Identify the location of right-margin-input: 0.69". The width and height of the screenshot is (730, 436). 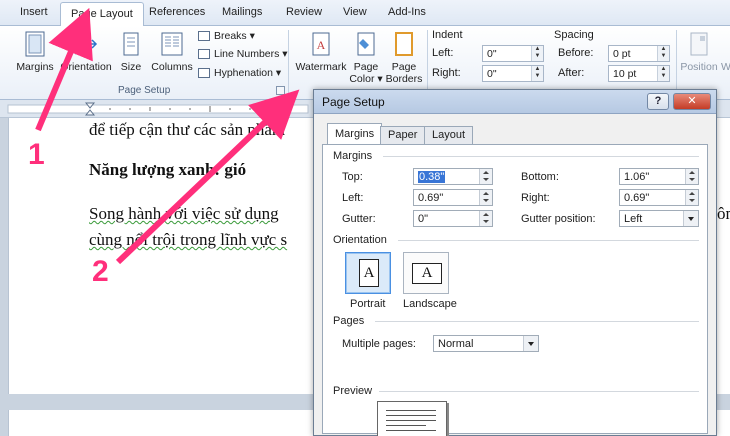
(659, 197).